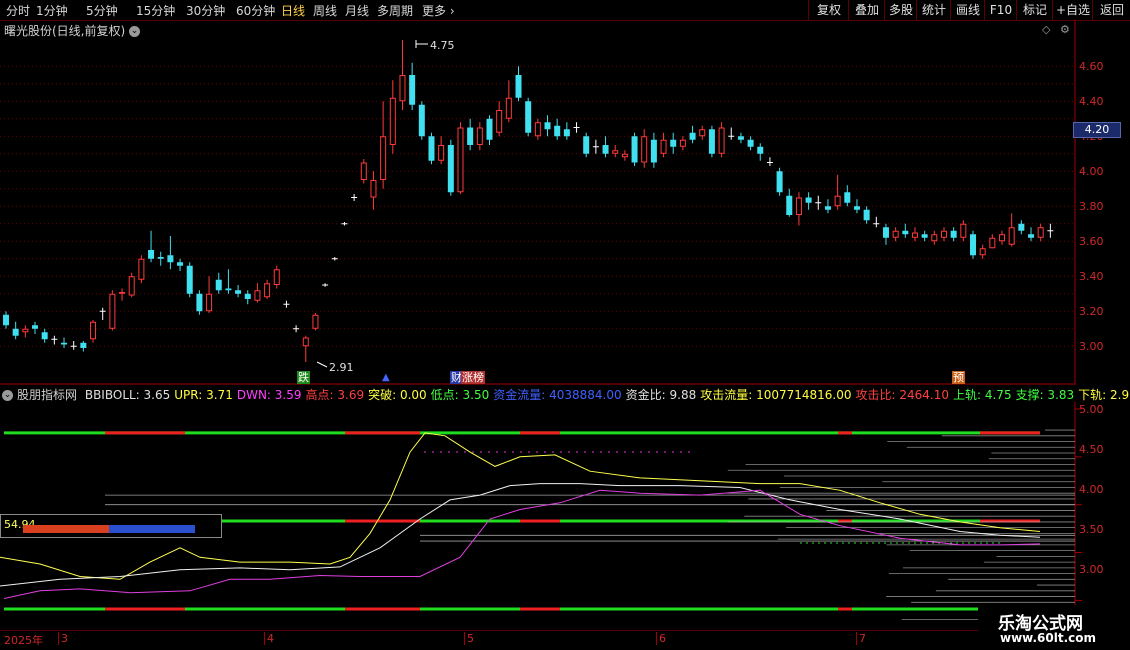 The image size is (1130, 650). I want to click on indicator-name: 股朋指标网, so click(47, 395).